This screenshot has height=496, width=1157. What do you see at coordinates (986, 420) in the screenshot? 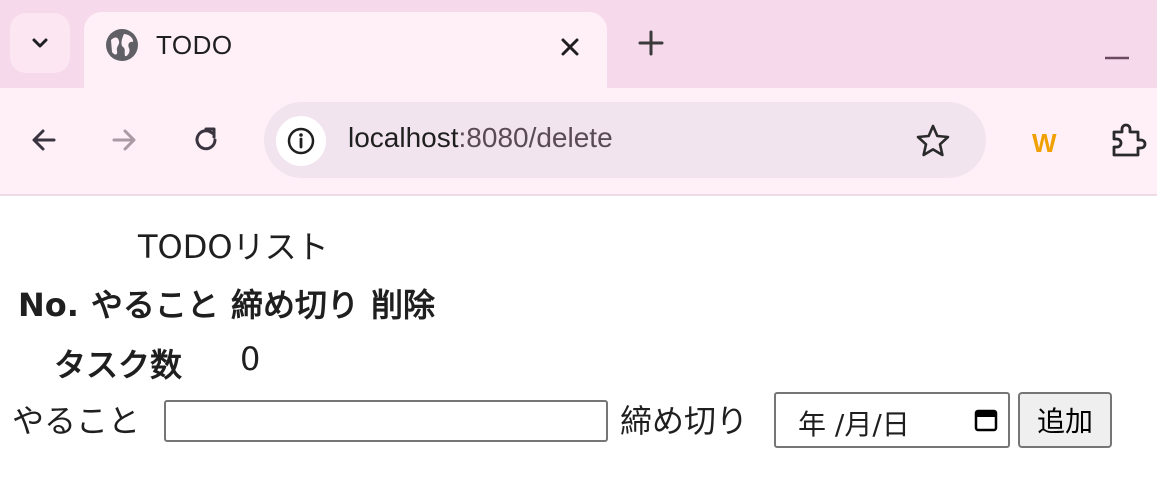
I see `calendar-icon` at bounding box center [986, 420].